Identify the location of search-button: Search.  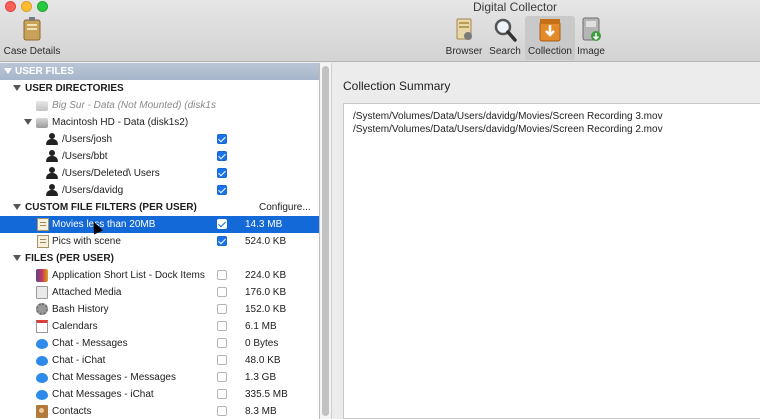
(505, 36).